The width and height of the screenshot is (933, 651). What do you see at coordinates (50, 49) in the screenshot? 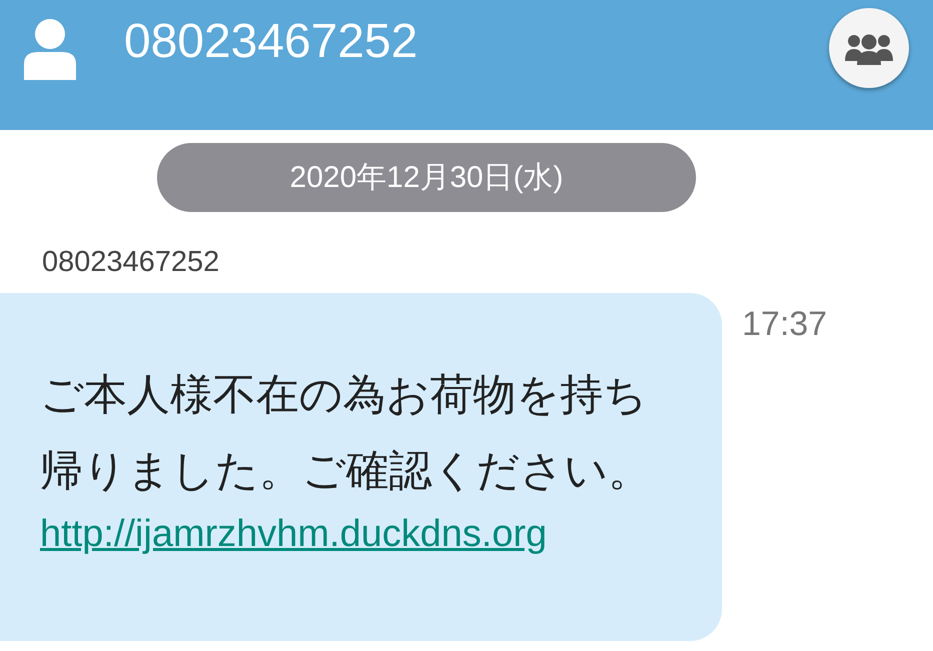
I see `person-icon` at bounding box center [50, 49].